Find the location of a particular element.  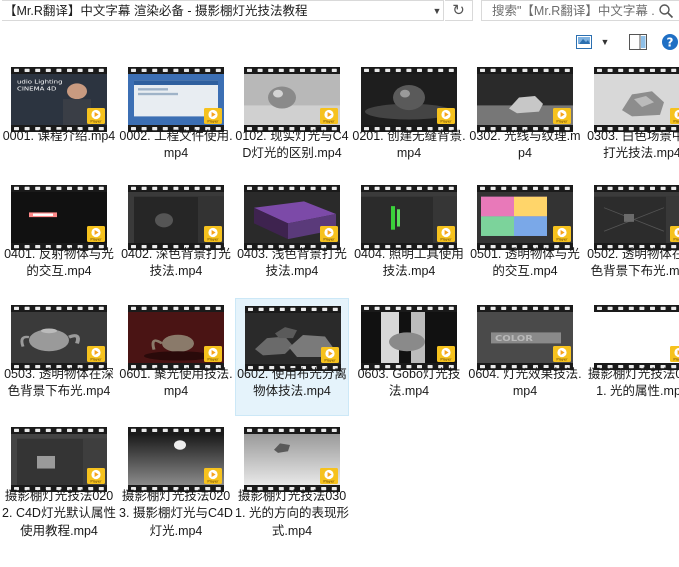

file-item: Player 0501. 透明物体与光的交互.mp4 is located at coordinates (525, 237).